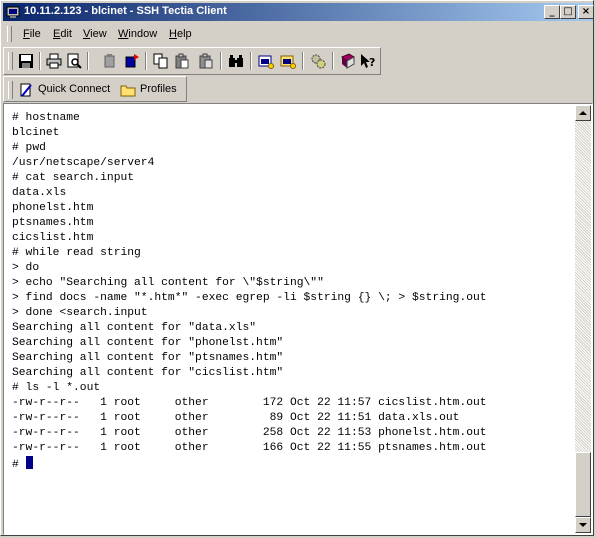 This screenshot has width=596, height=538. I want to click on quick-connect-icon, so click(26, 90).